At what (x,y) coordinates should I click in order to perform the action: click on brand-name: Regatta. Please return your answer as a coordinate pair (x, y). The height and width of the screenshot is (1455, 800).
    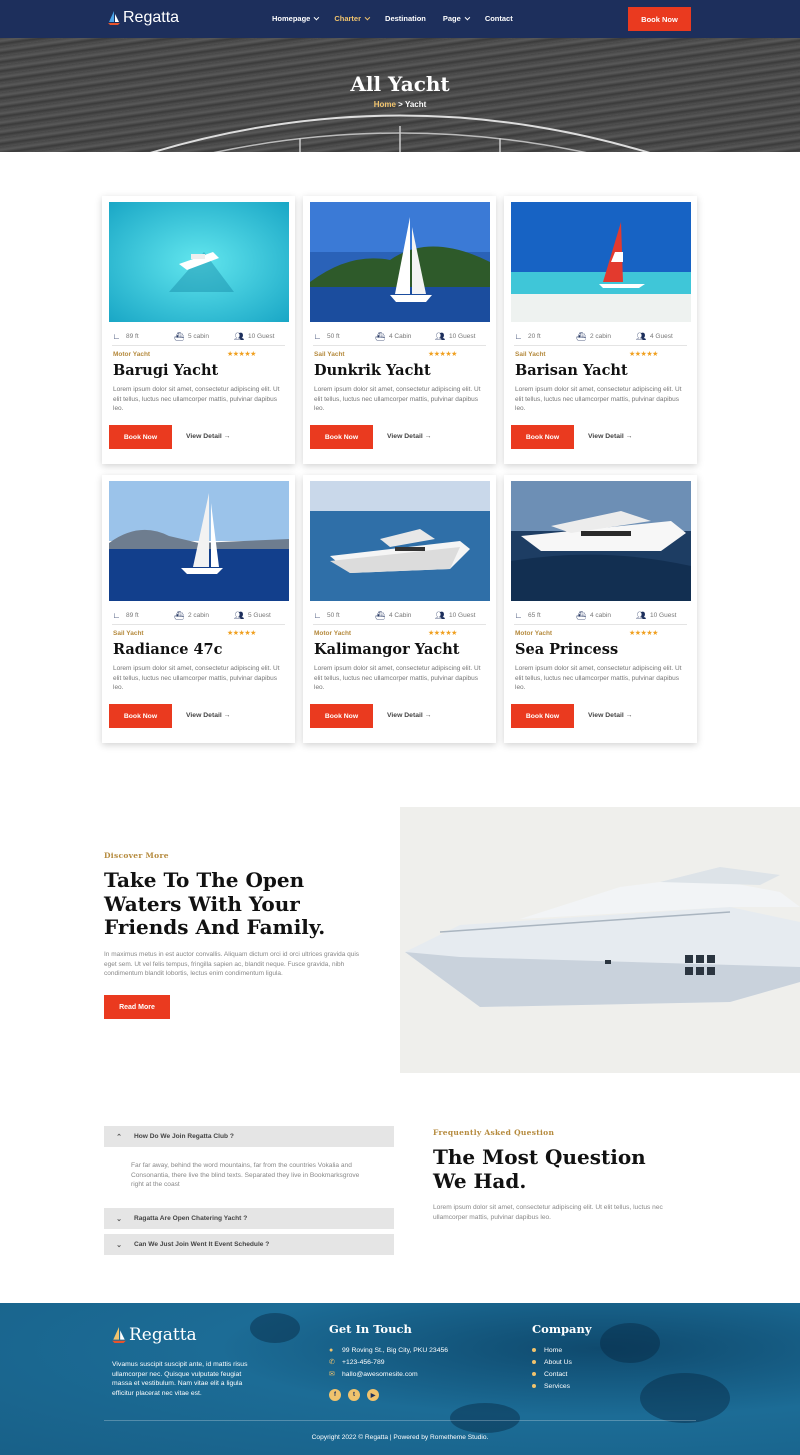
    Looking at the image, I should click on (151, 17).